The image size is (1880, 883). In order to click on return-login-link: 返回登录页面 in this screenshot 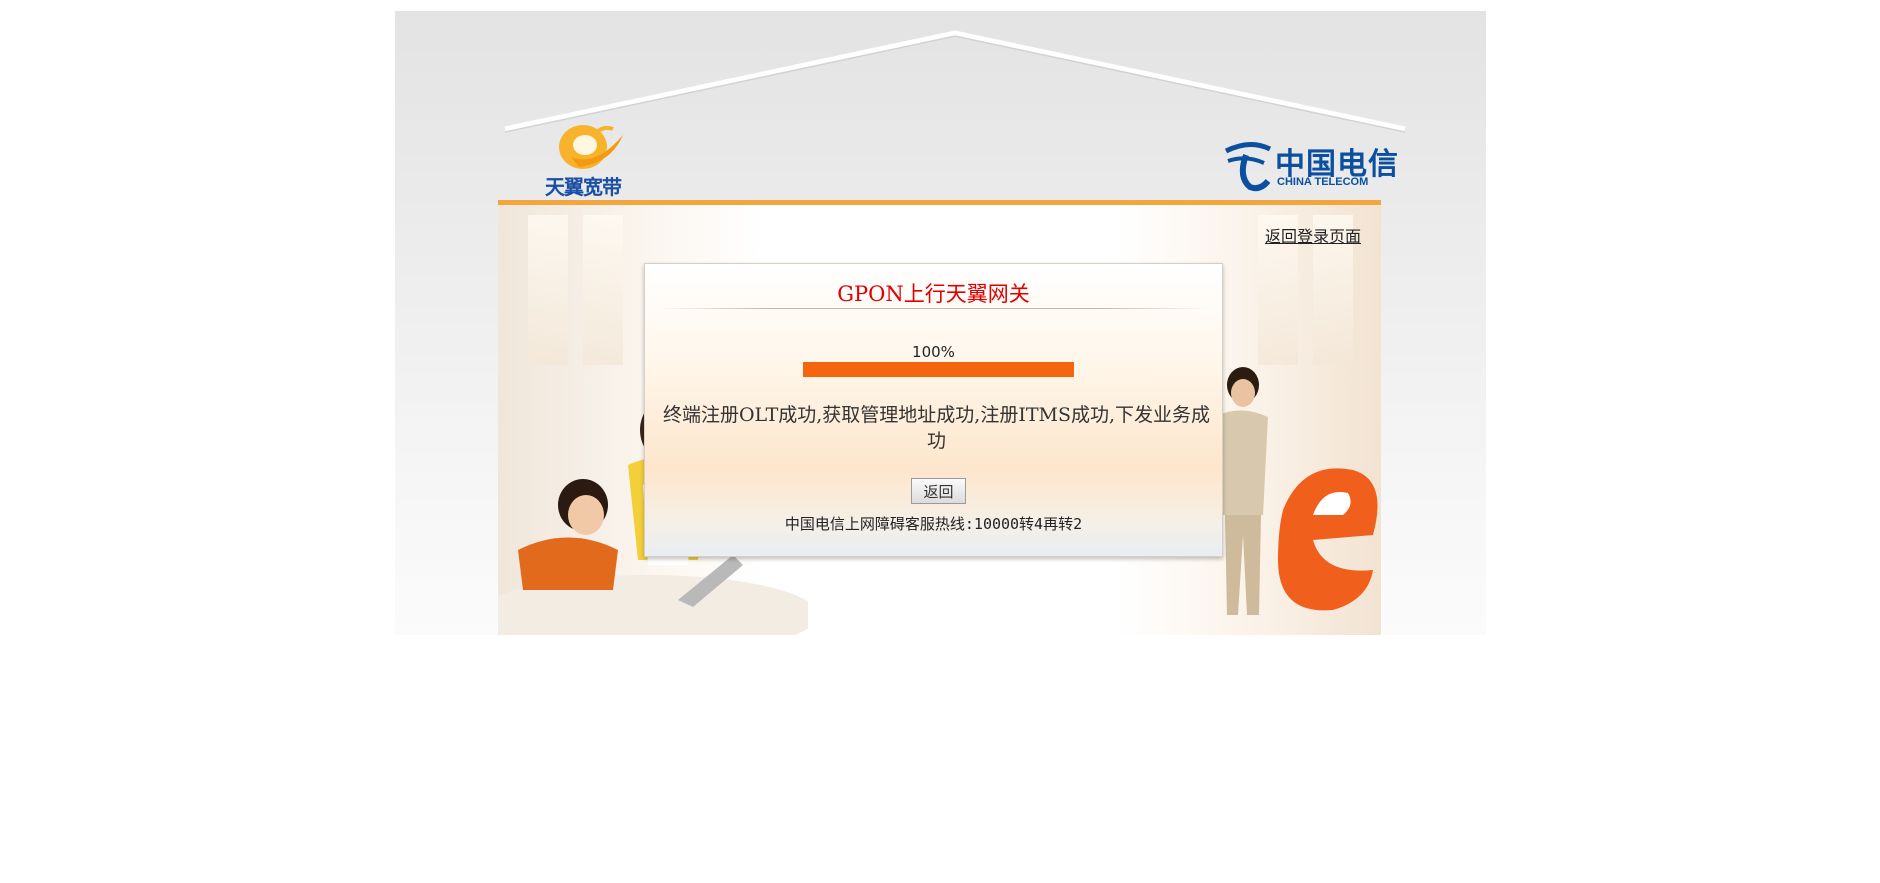, I will do `click(1313, 235)`.